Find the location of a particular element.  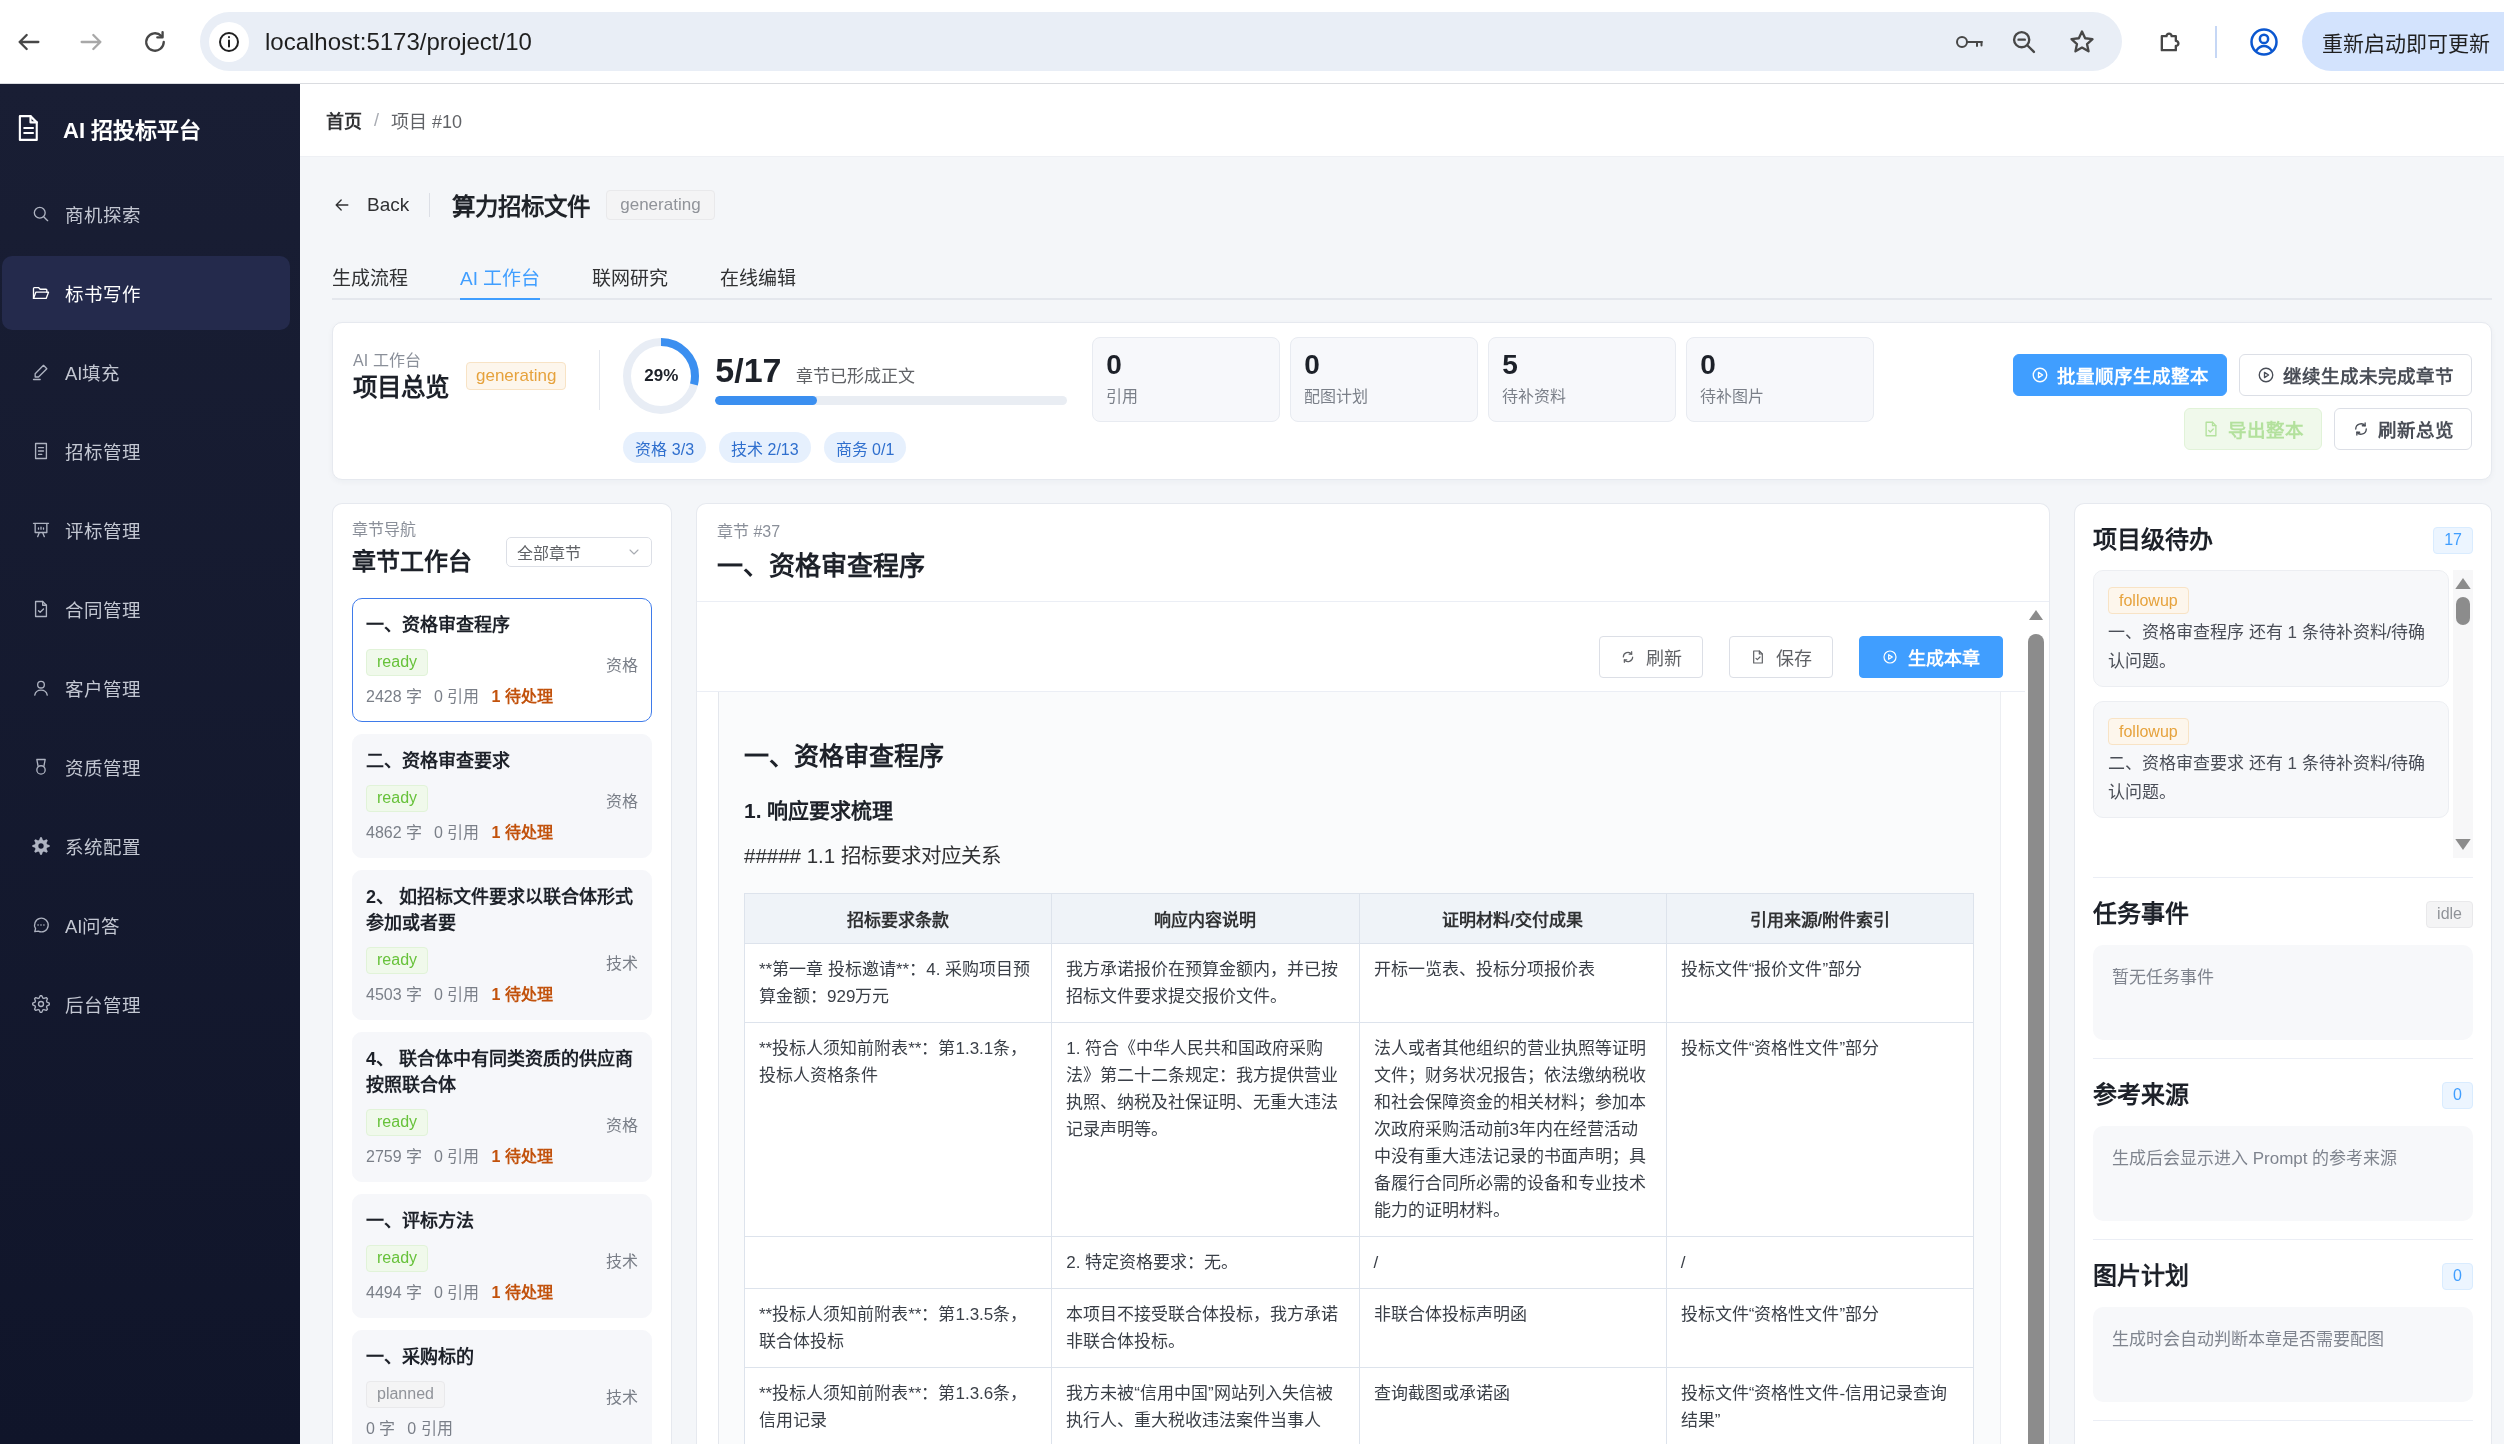

stat-value: 0 is located at coordinates (1708, 365).